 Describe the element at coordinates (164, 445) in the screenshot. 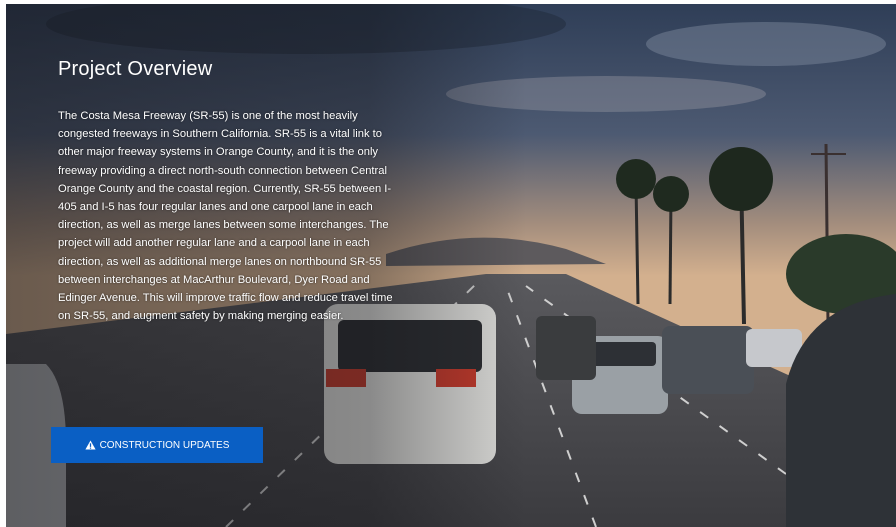

I see `construction-updates-label: CONSTRUCTION UPDATES` at that location.